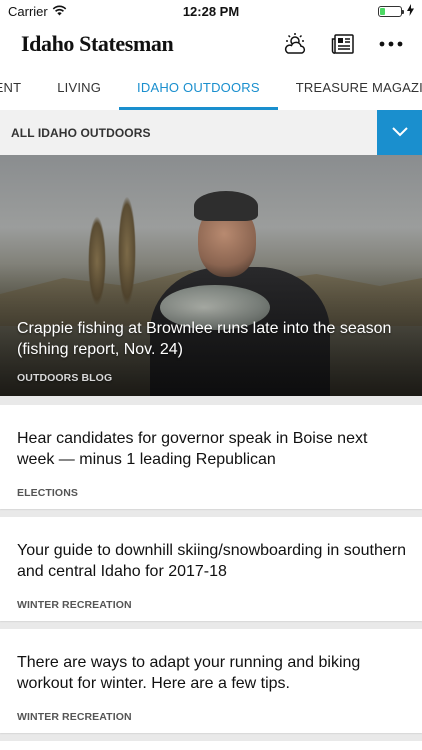 This screenshot has width=422, height=750. I want to click on carrier-label: Carrier, so click(28, 11).